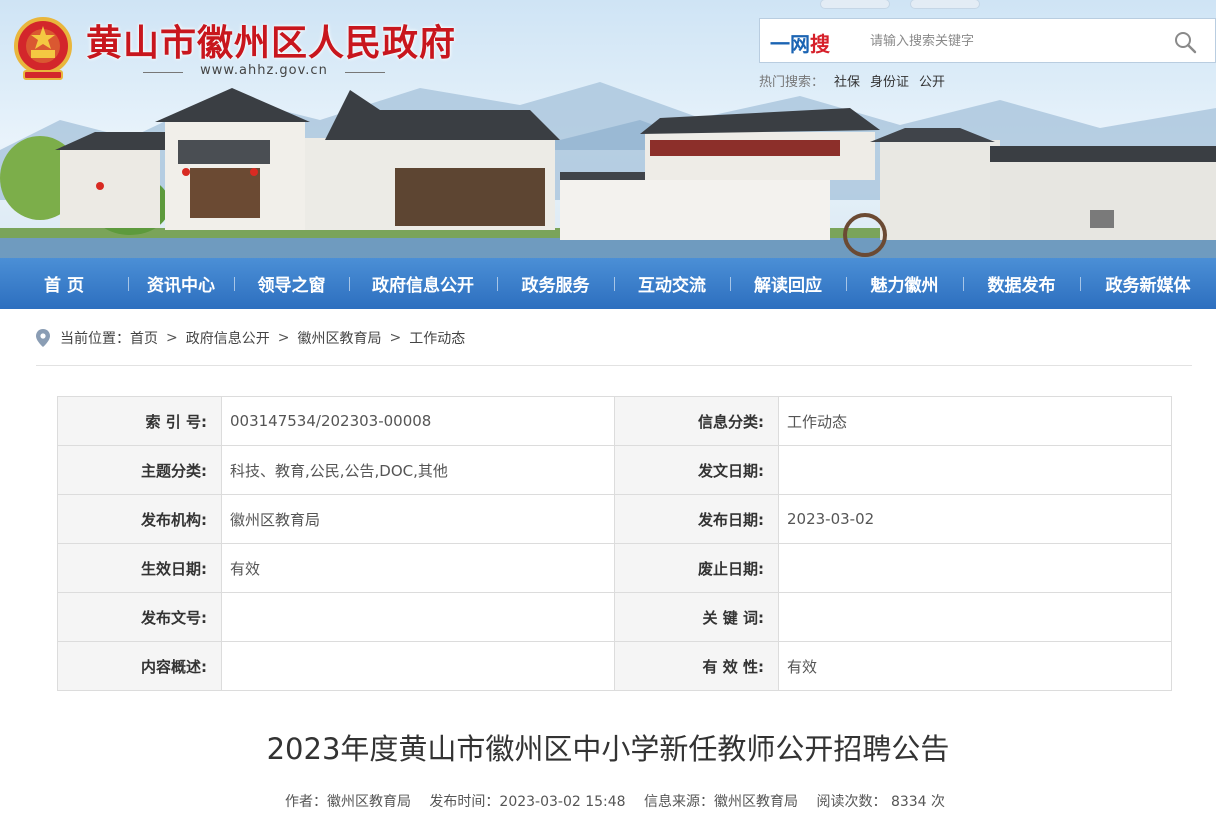 This screenshot has height=818, width=1216. Describe the element at coordinates (790, 44) in the screenshot. I see `search-brand-blue: 一网` at that location.